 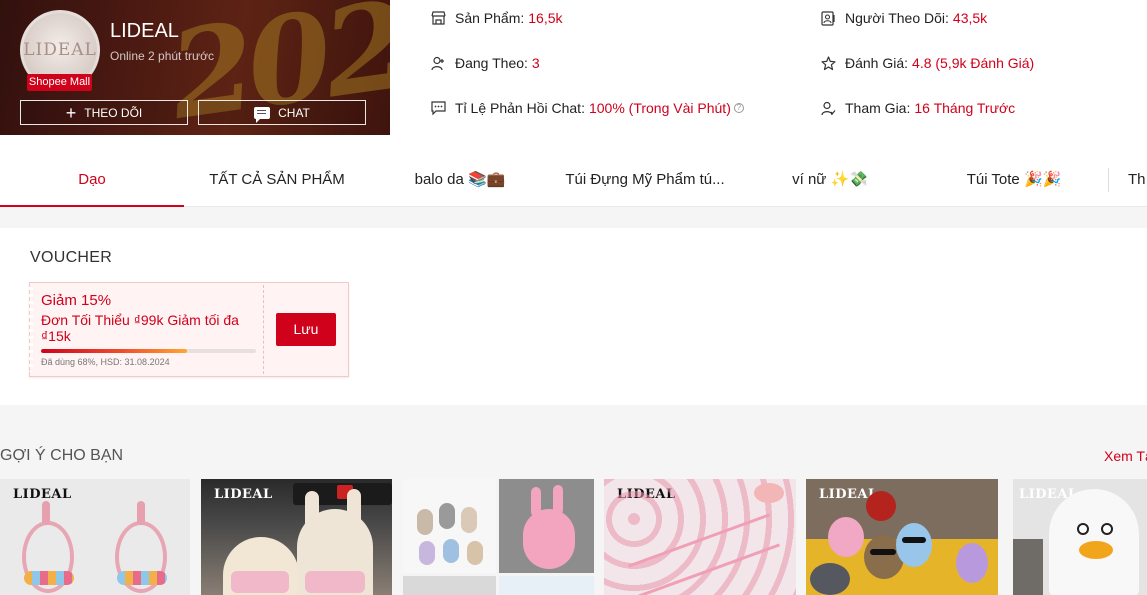 I want to click on stat-products: Sản Phẩm: 16,5k, so click(x=496, y=18).